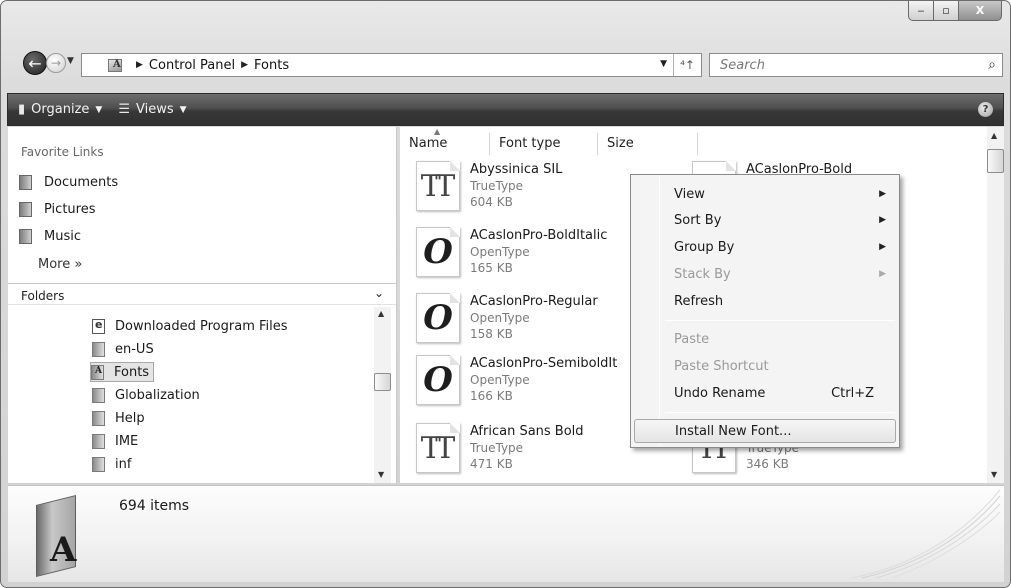 Image resolution: width=1011 pixels, height=588 pixels. I want to click on font-file-item: O ACaslonPro-SemiboldIt OpenType 166 KB, so click(516, 380).